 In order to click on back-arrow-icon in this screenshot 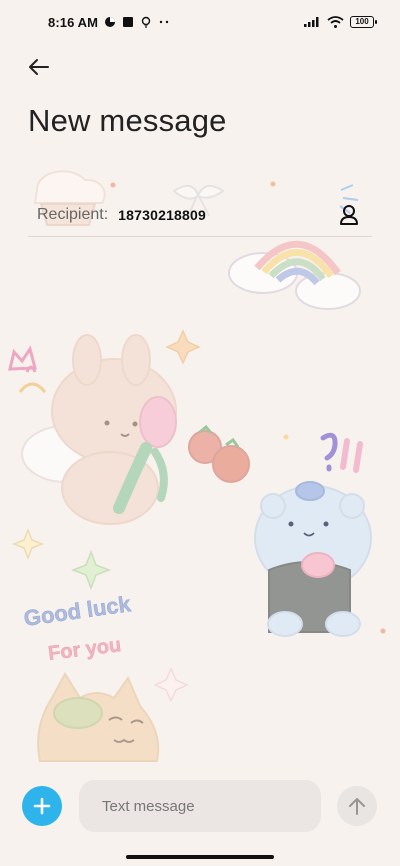, I will do `click(39, 67)`.